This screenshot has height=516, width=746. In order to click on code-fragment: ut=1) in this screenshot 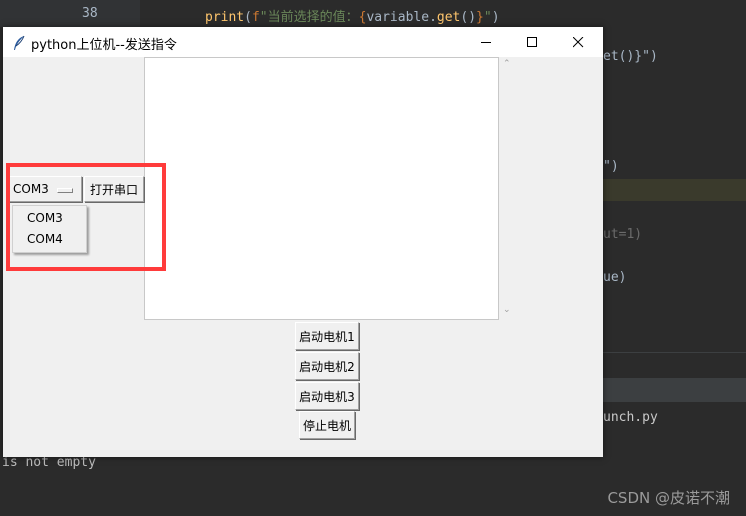, I will do `click(623, 234)`.